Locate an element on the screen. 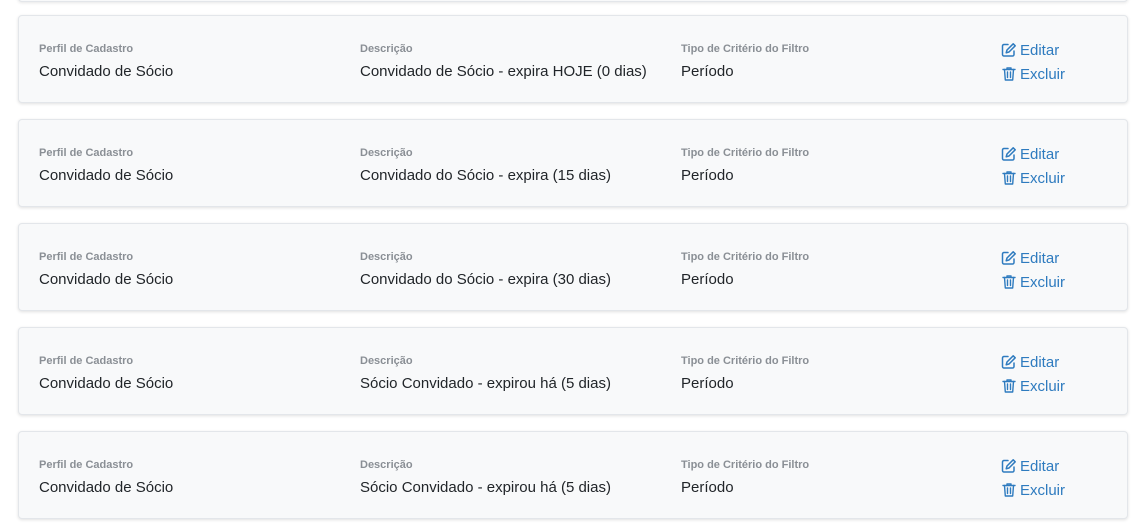  previous-card-edge is located at coordinates (573, 1).